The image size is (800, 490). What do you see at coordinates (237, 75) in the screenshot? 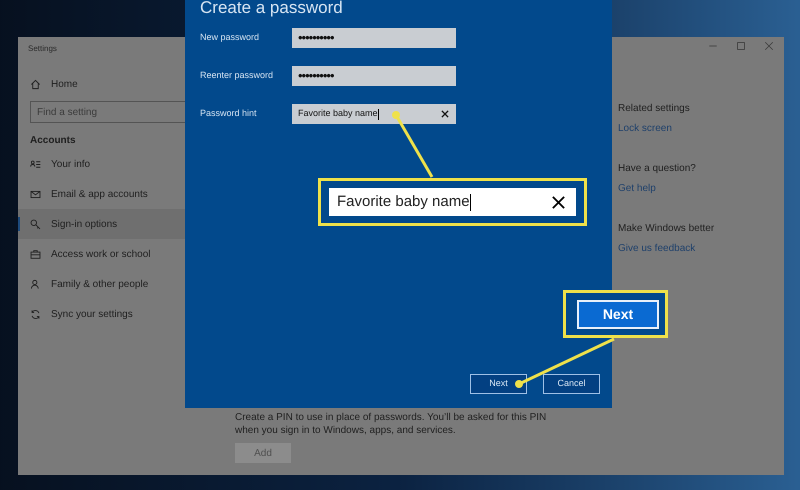
I see `field-label: Reenter password` at bounding box center [237, 75].